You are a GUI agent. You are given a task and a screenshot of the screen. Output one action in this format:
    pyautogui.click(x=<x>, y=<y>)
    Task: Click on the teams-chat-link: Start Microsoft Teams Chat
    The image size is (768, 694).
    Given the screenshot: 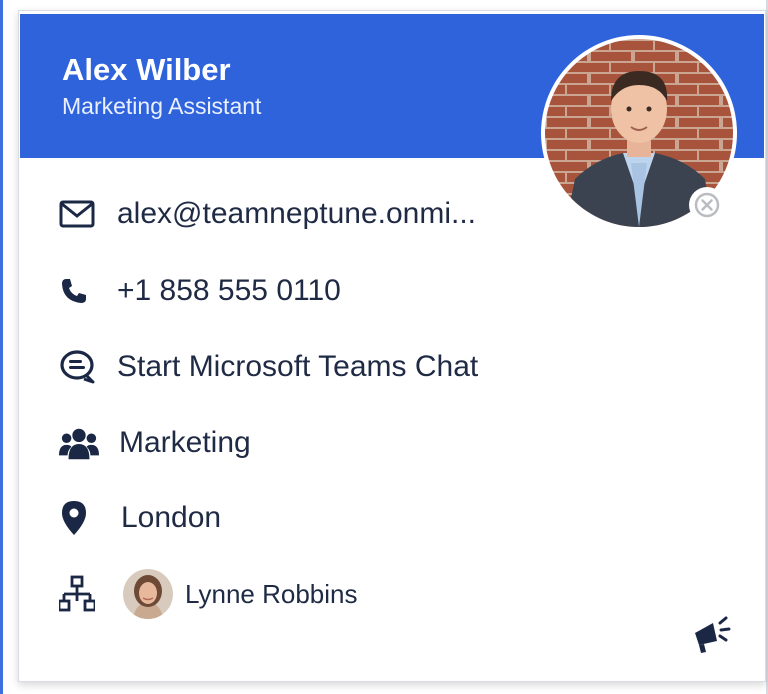 What is the action you would take?
    pyautogui.click(x=297, y=367)
    